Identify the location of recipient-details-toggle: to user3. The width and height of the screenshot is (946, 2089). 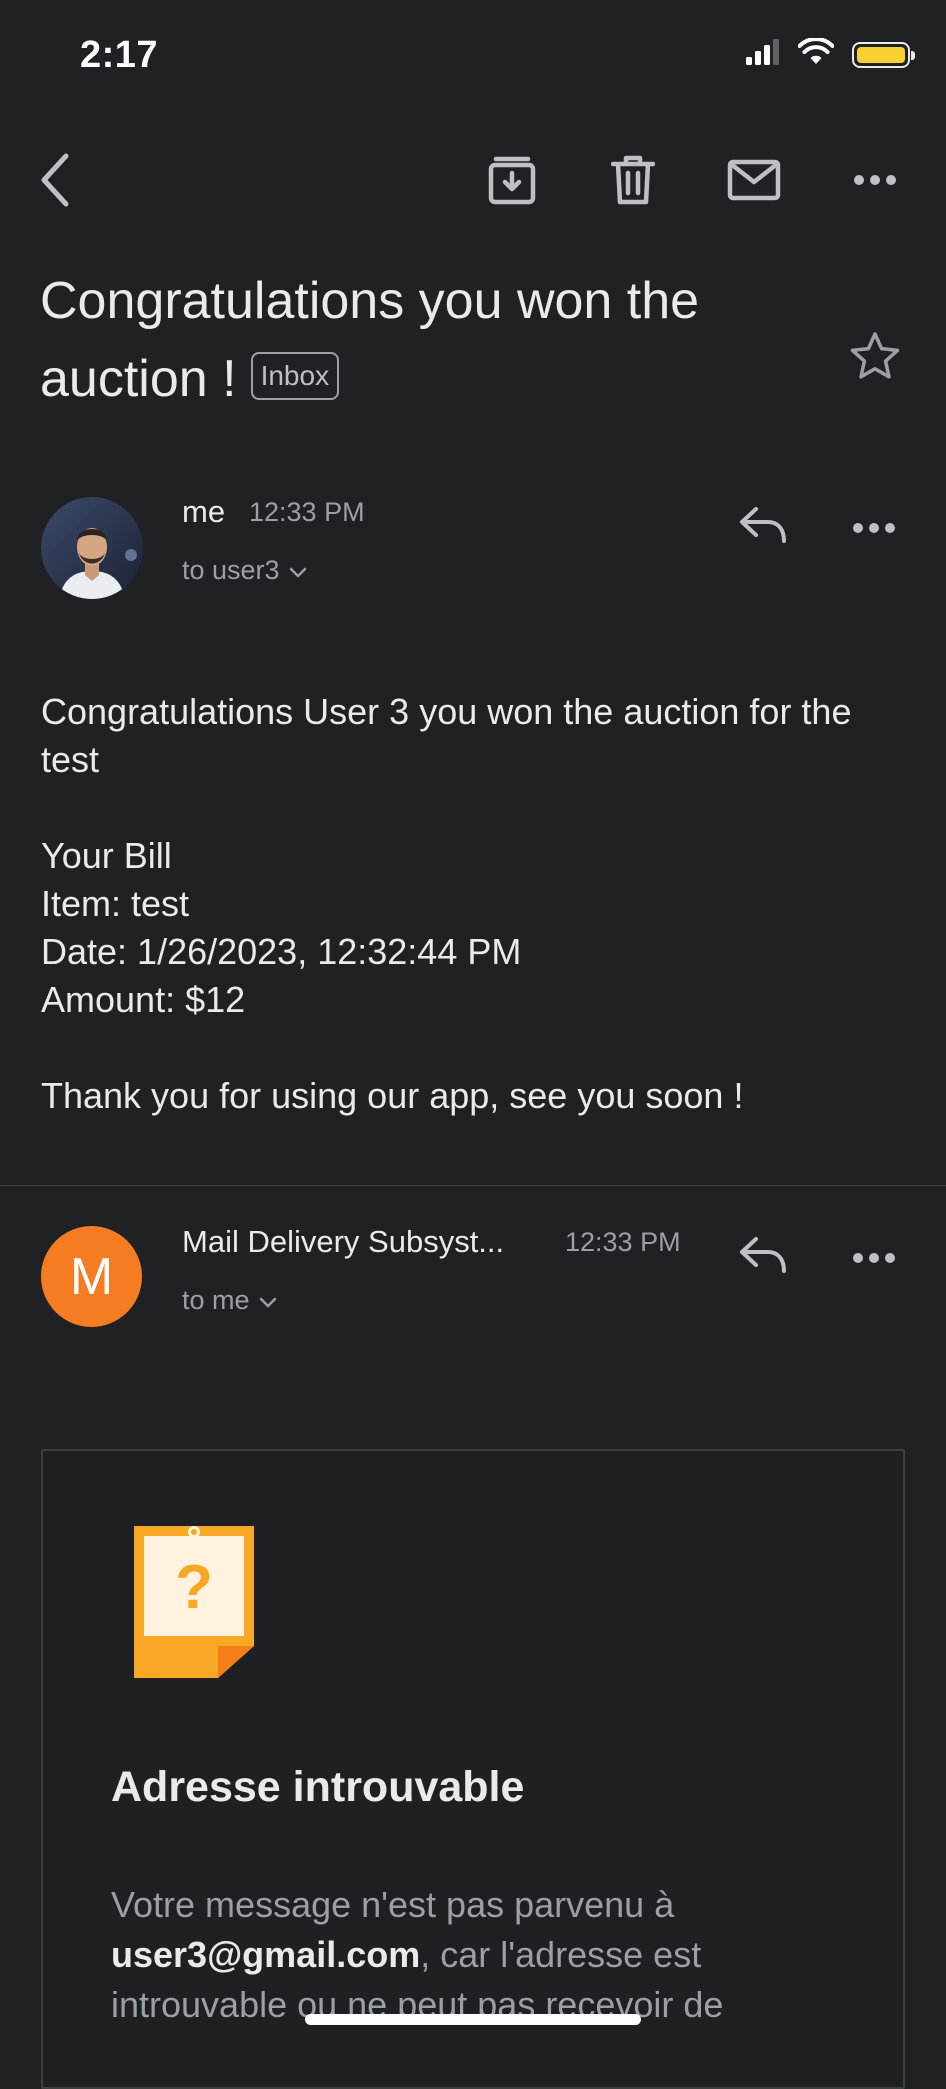
(245, 570).